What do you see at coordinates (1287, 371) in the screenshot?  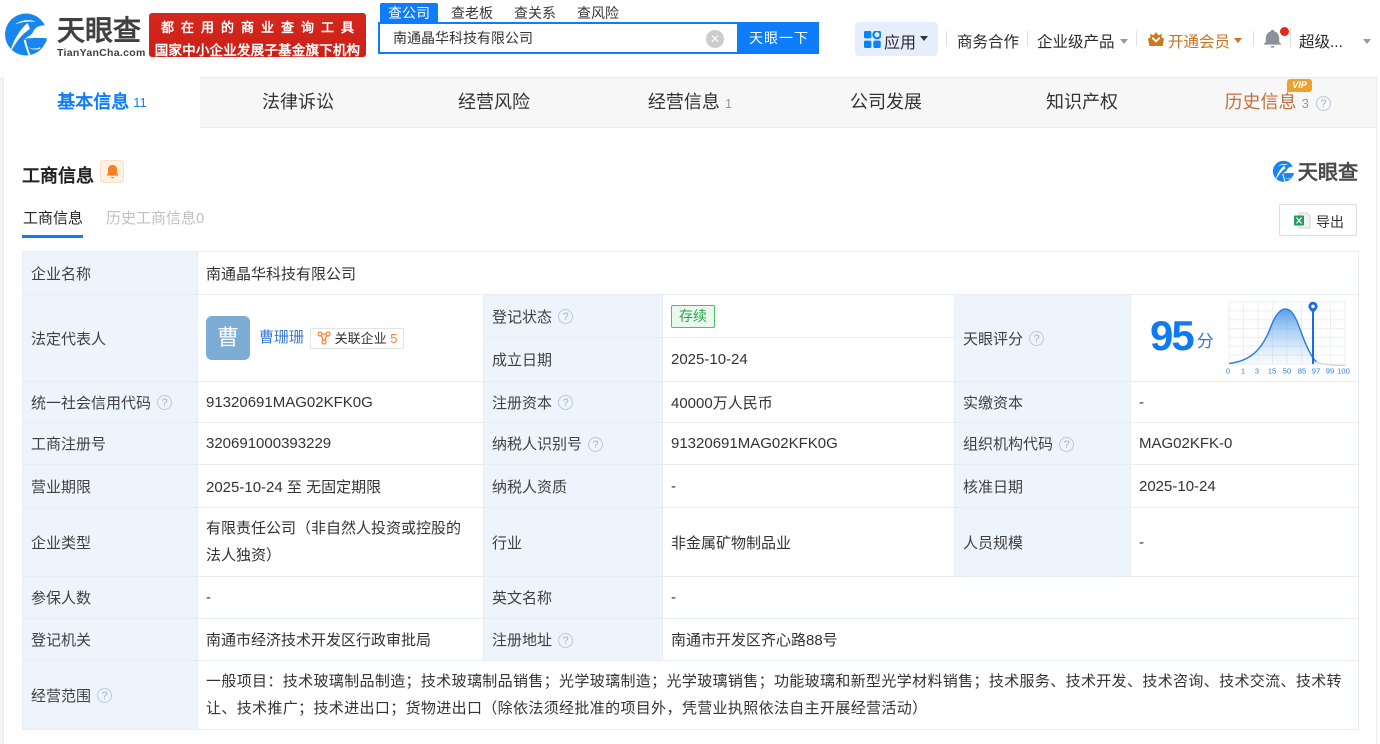 I see `svg-text: 50` at bounding box center [1287, 371].